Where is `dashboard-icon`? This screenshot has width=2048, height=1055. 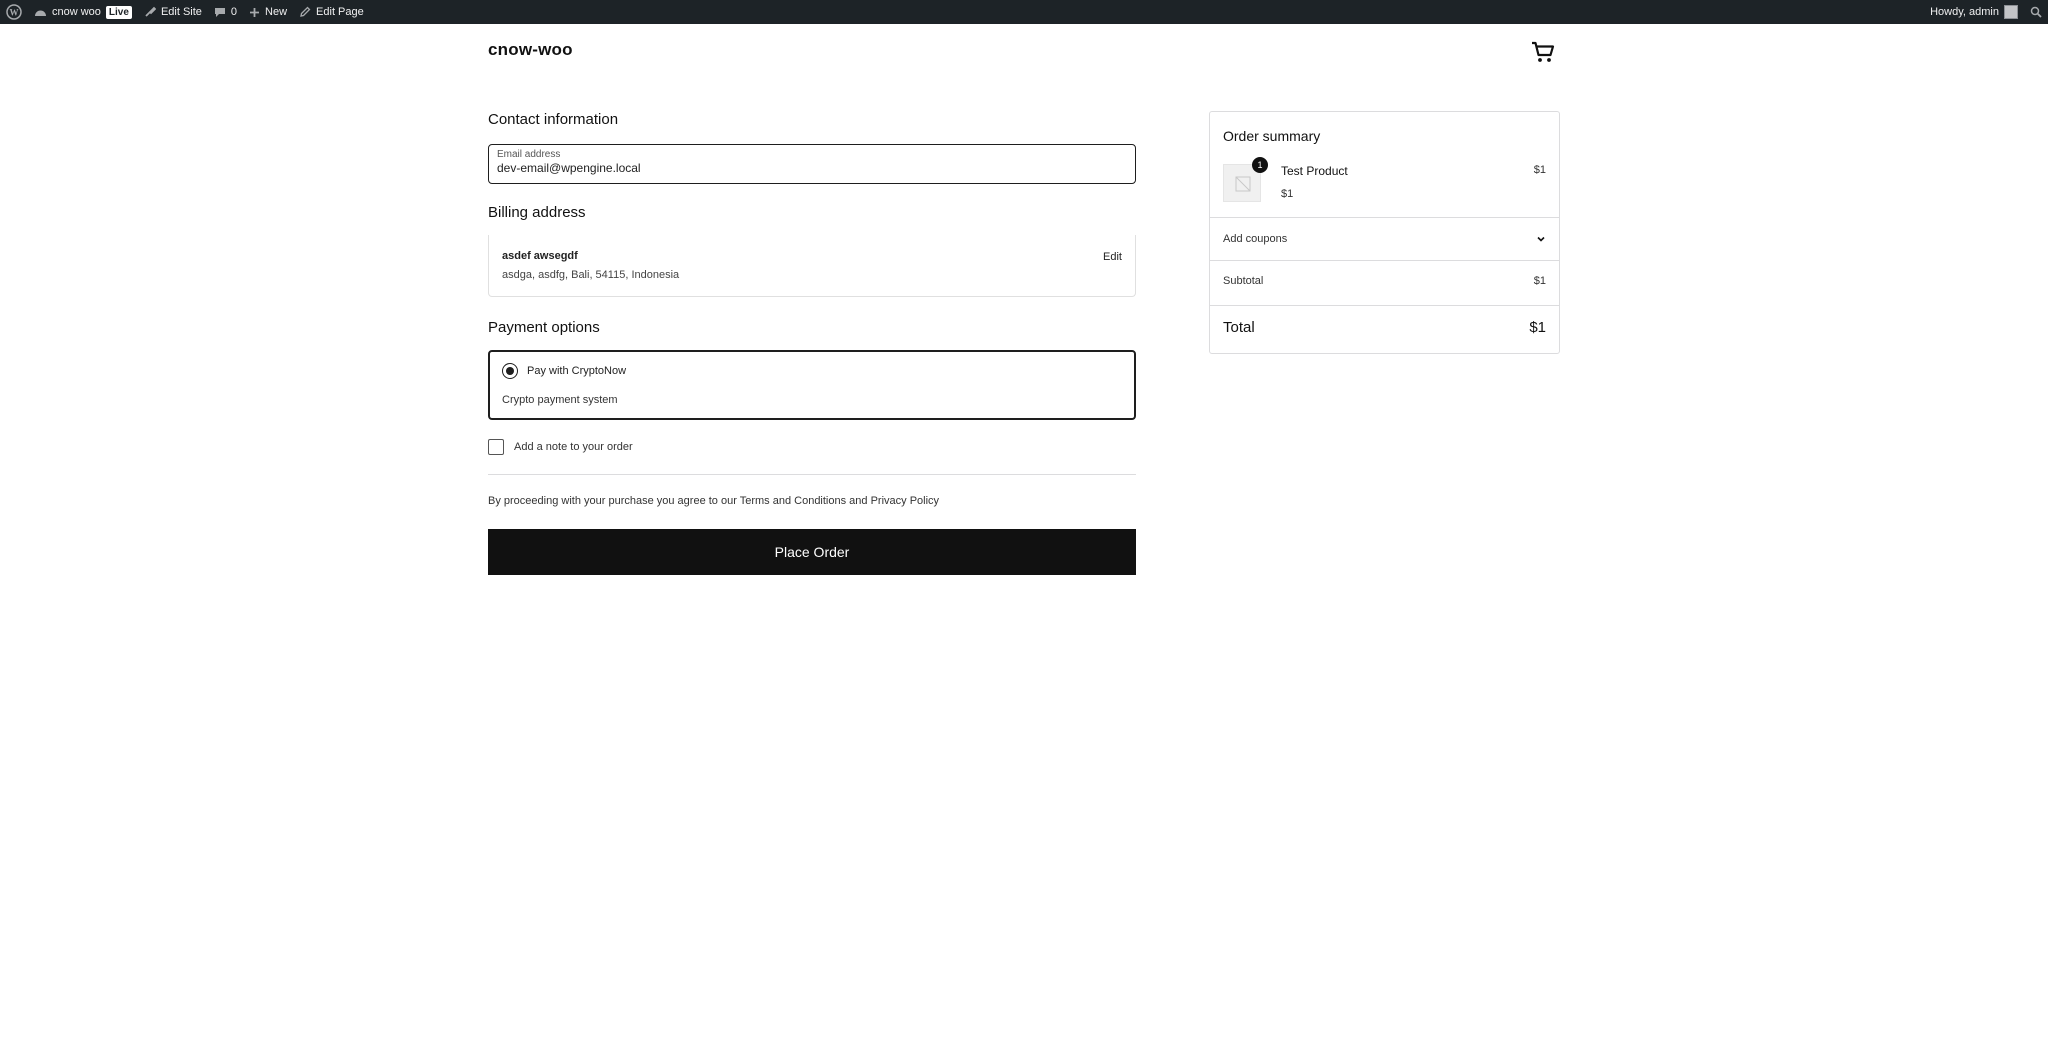
dashboard-icon is located at coordinates (40, 13).